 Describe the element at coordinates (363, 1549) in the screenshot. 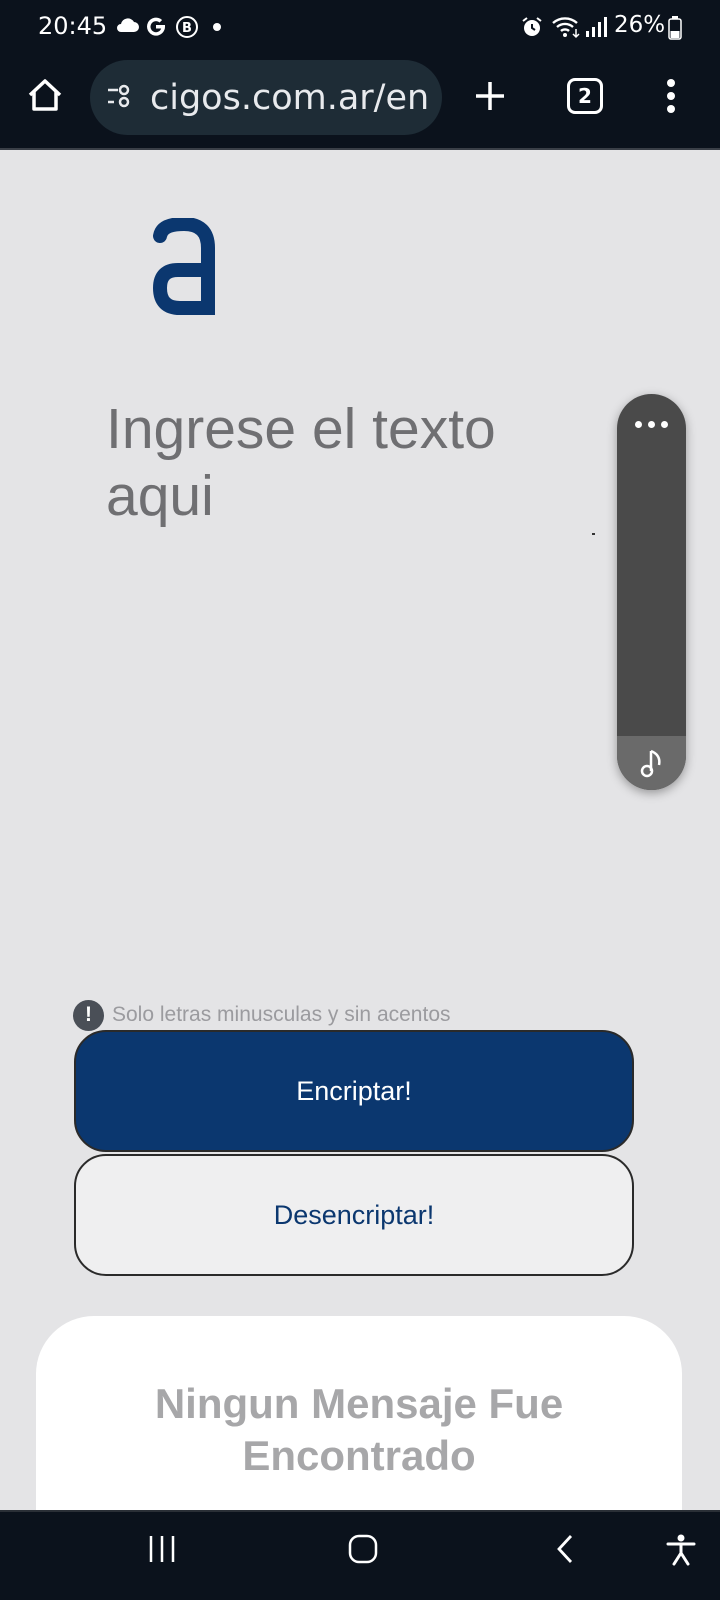

I see `home-nav-icon` at that location.